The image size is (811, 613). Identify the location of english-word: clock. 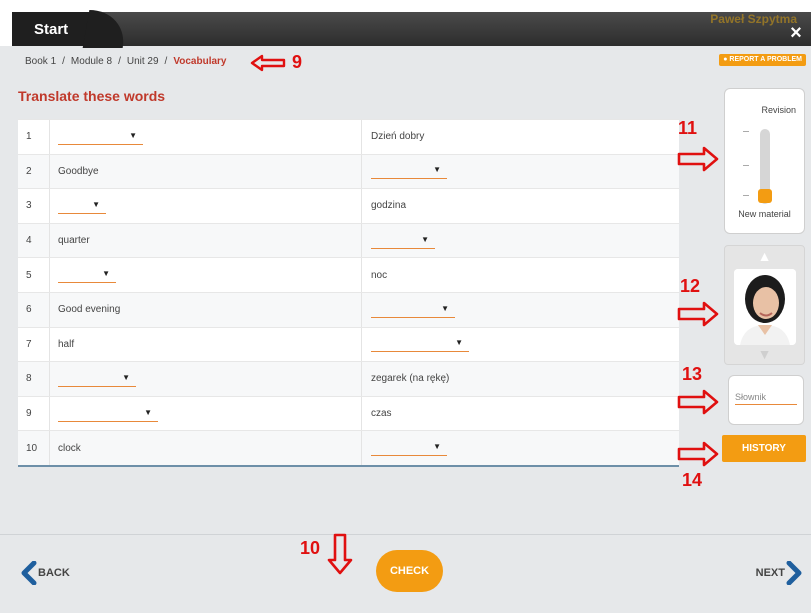
(206, 448).